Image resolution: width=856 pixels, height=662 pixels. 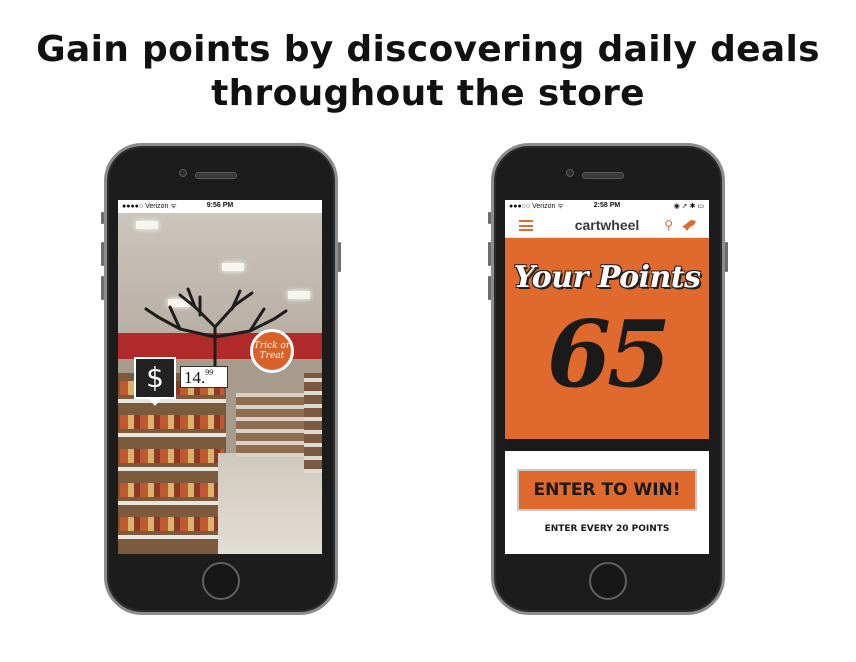 What do you see at coordinates (272, 346) in the screenshot?
I see `badge-line-1: Trick or` at bounding box center [272, 346].